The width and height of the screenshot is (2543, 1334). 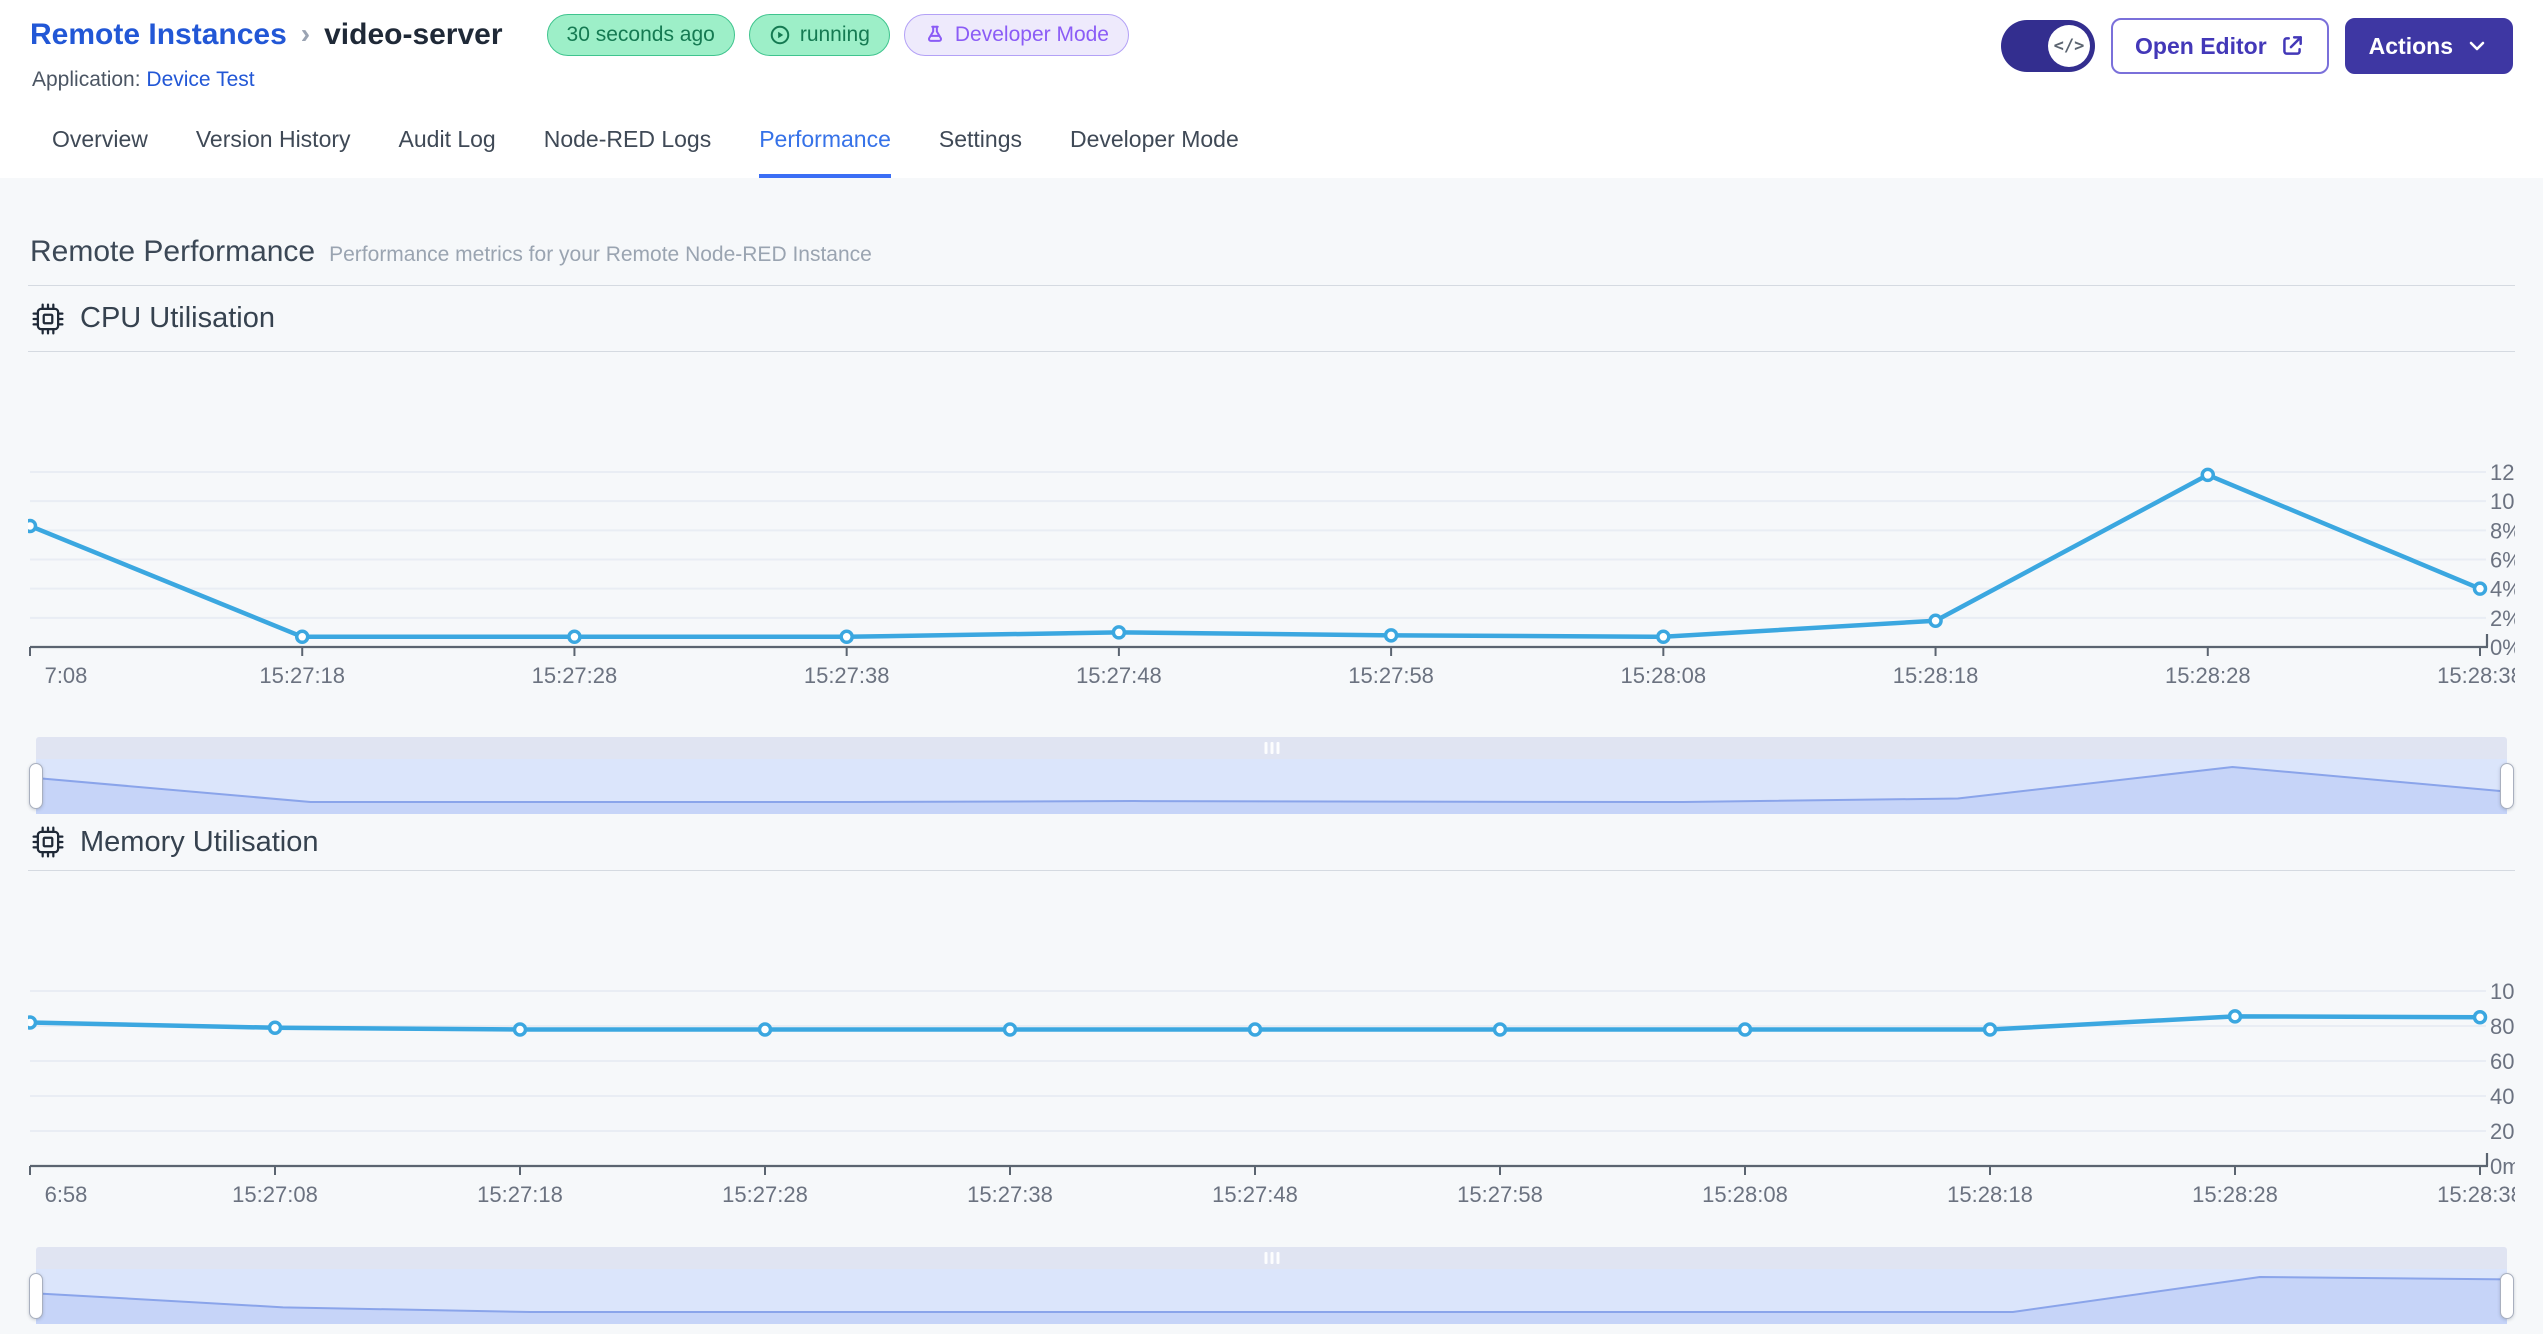 I want to click on y-tick-label: 20mb, so click(x=2502, y=1131).